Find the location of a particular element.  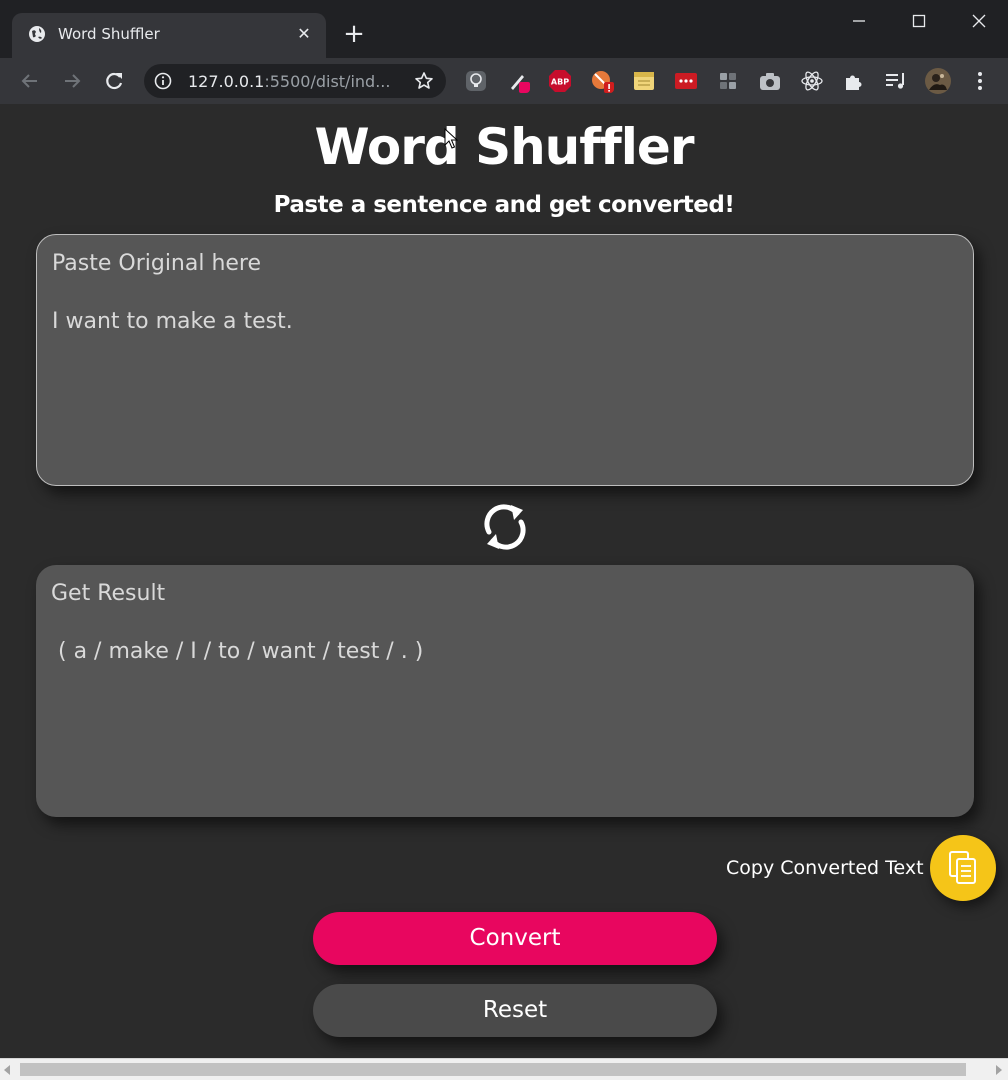

react-devtools-icon is located at coordinates (812, 81).